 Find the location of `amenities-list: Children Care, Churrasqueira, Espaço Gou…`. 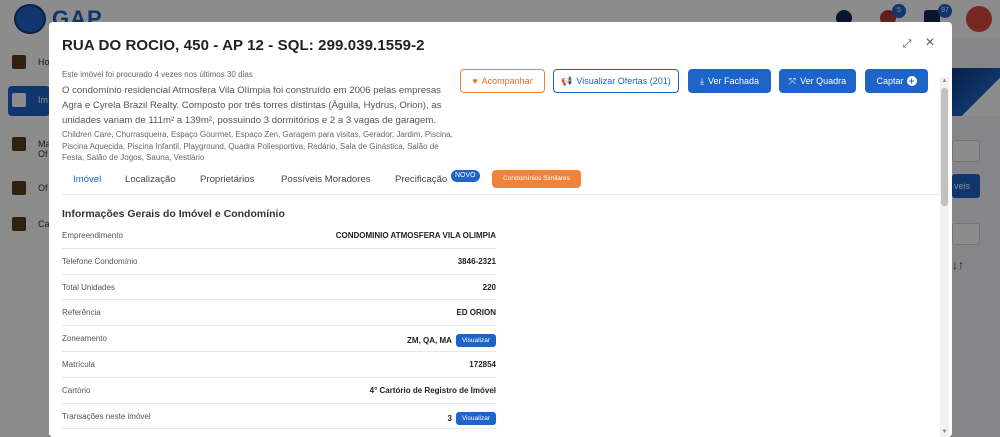

amenities-list: Children Care, Churrasqueira, Espaço Gou… is located at coordinates (257, 146).